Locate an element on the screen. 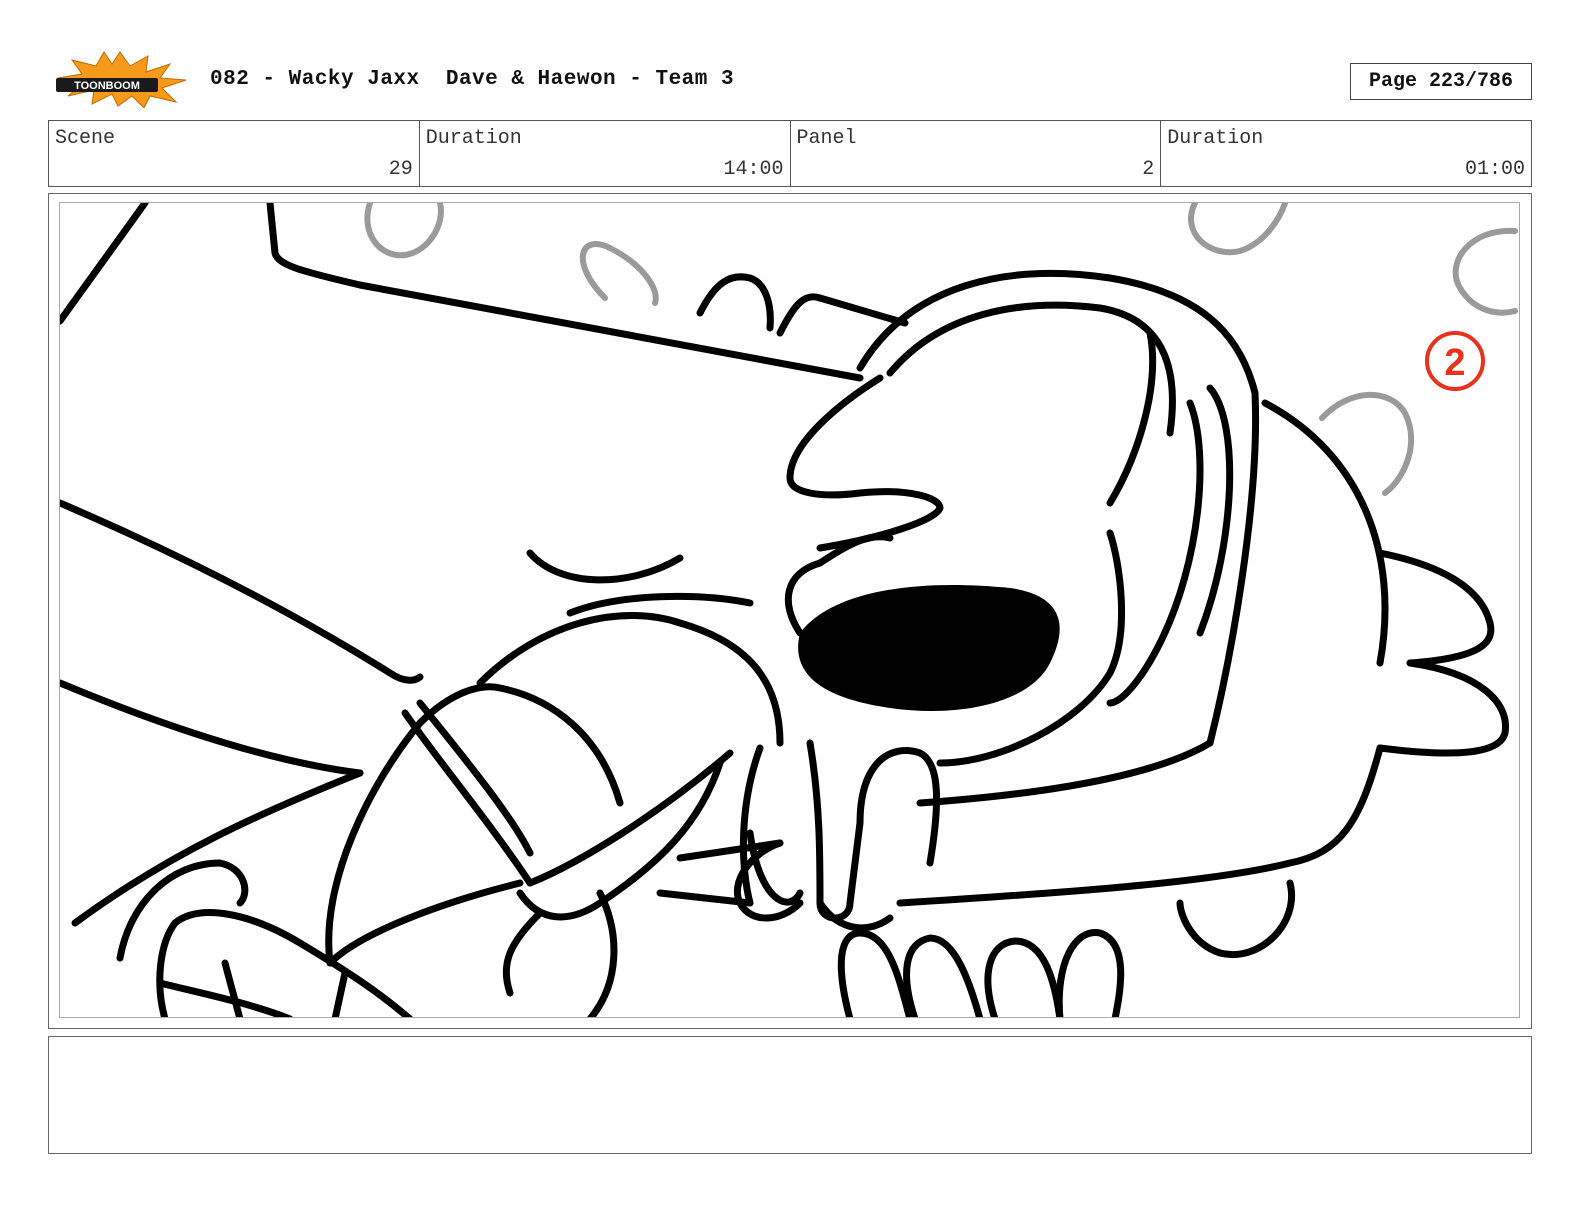 This screenshot has height=1225, width=1582. scene-label: Scene is located at coordinates (85, 138).